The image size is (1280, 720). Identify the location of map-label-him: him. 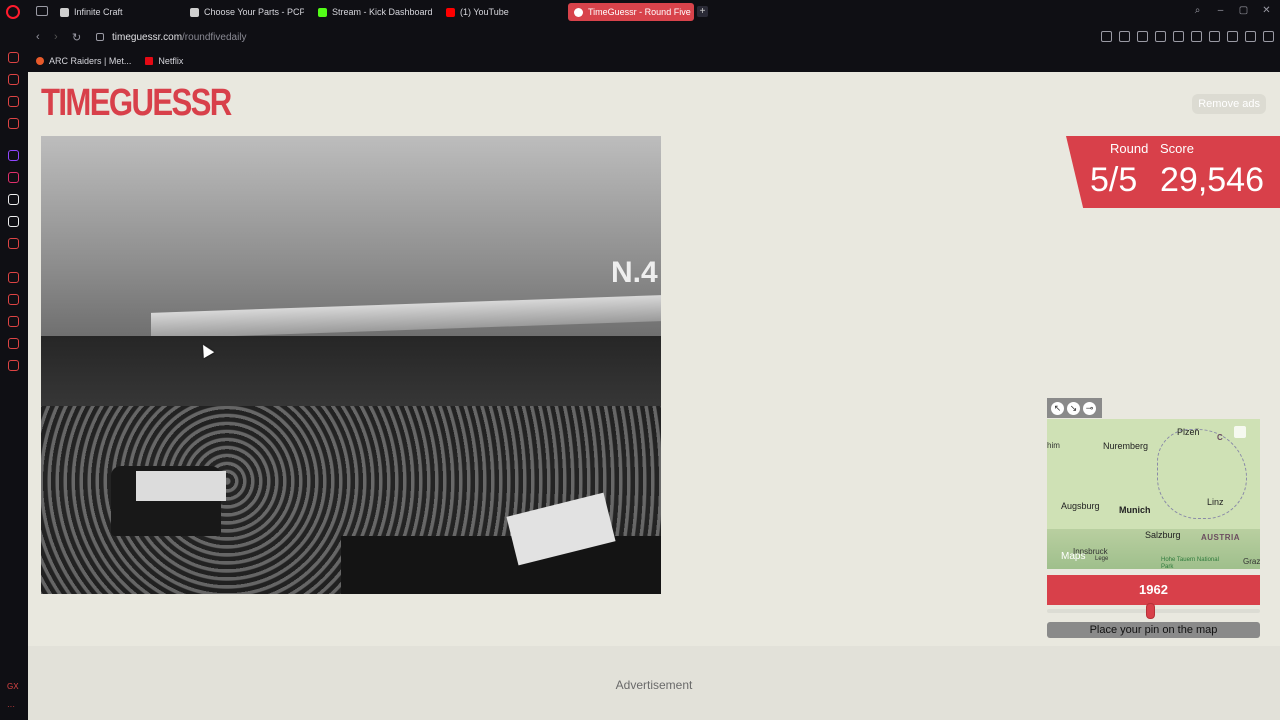
(1053, 445).